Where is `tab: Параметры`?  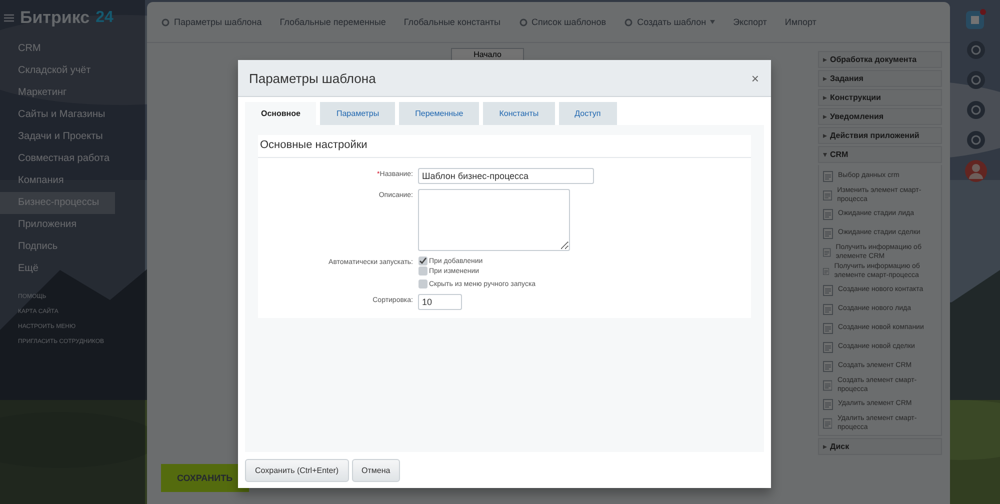 tab: Параметры is located at coordinates (358, 113).